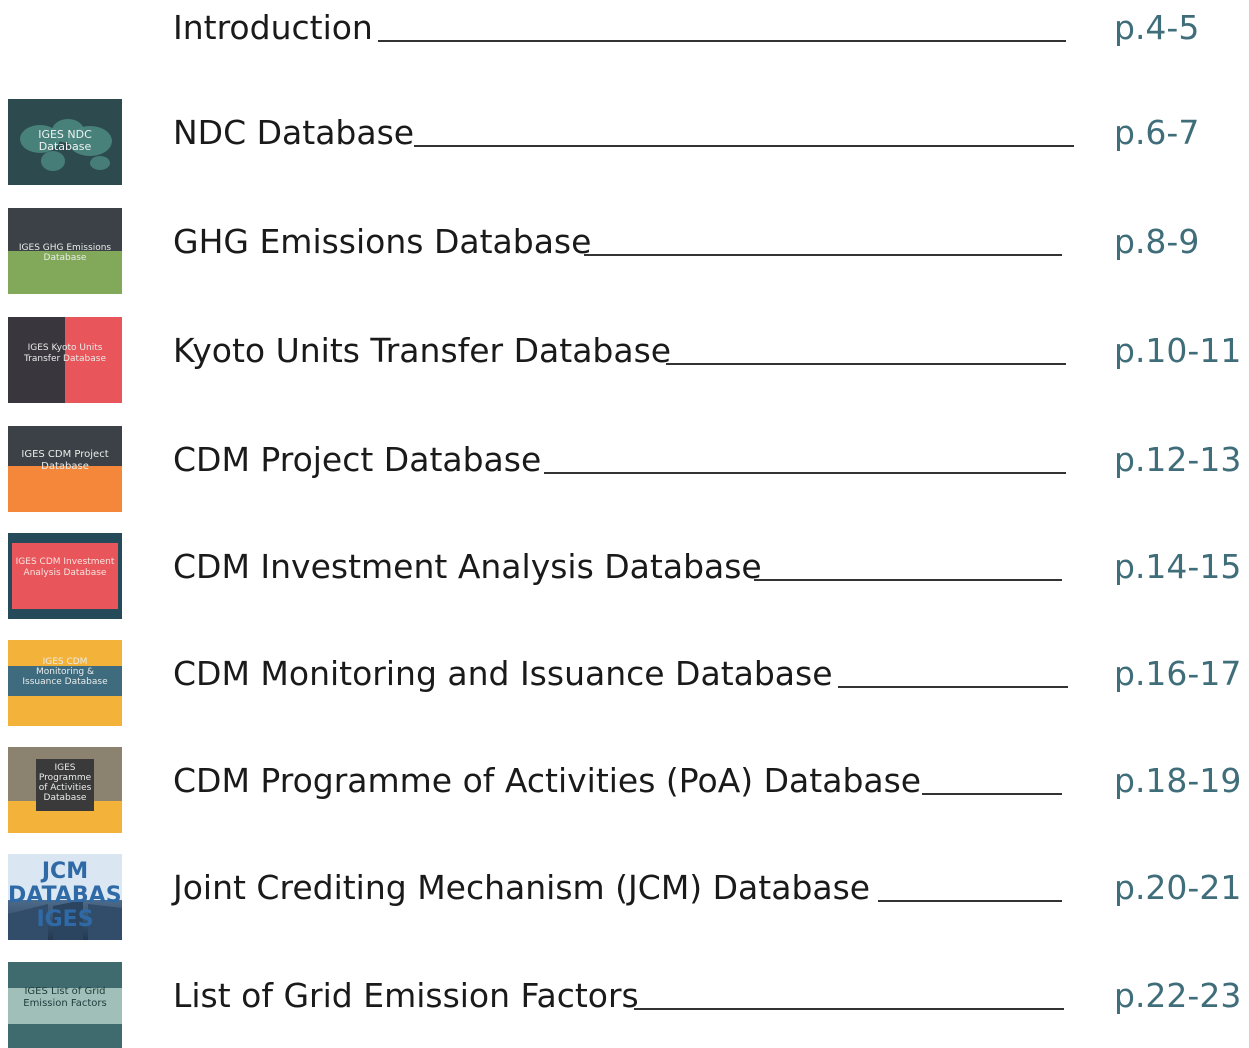  Describe the element at coordinates (65, 997) in the screenshot. I see `thumb-caption: IGES List of Grid Emission Factors` at that location.